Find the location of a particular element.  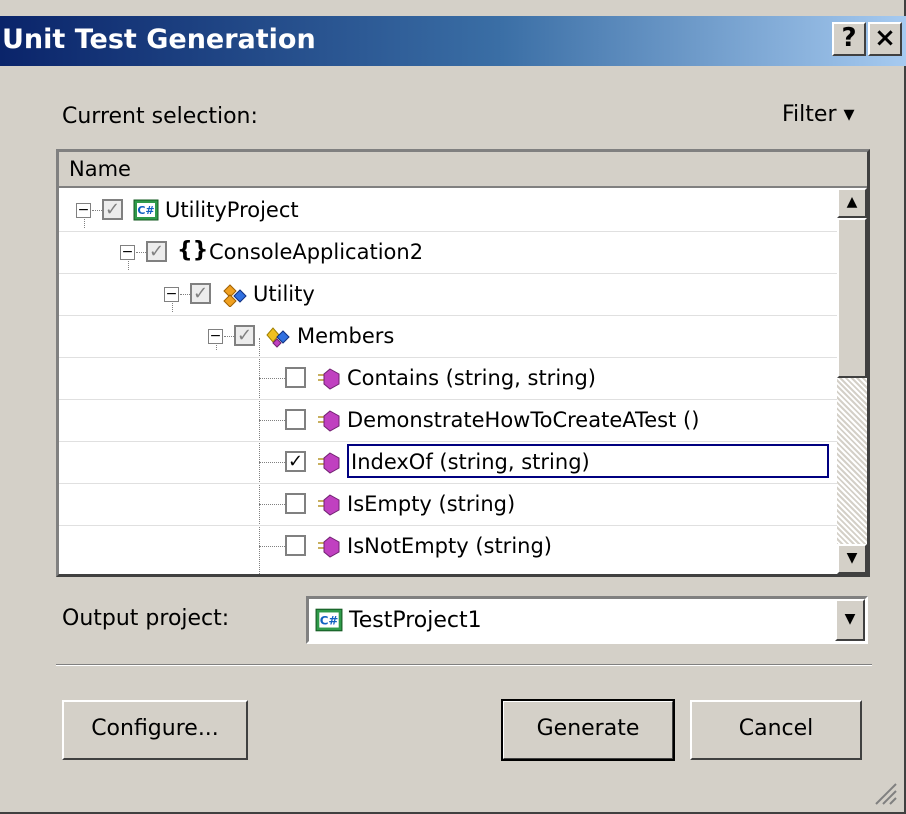

tree-item-label: IndexOf (string, string) is located at coordinates (588, 461).